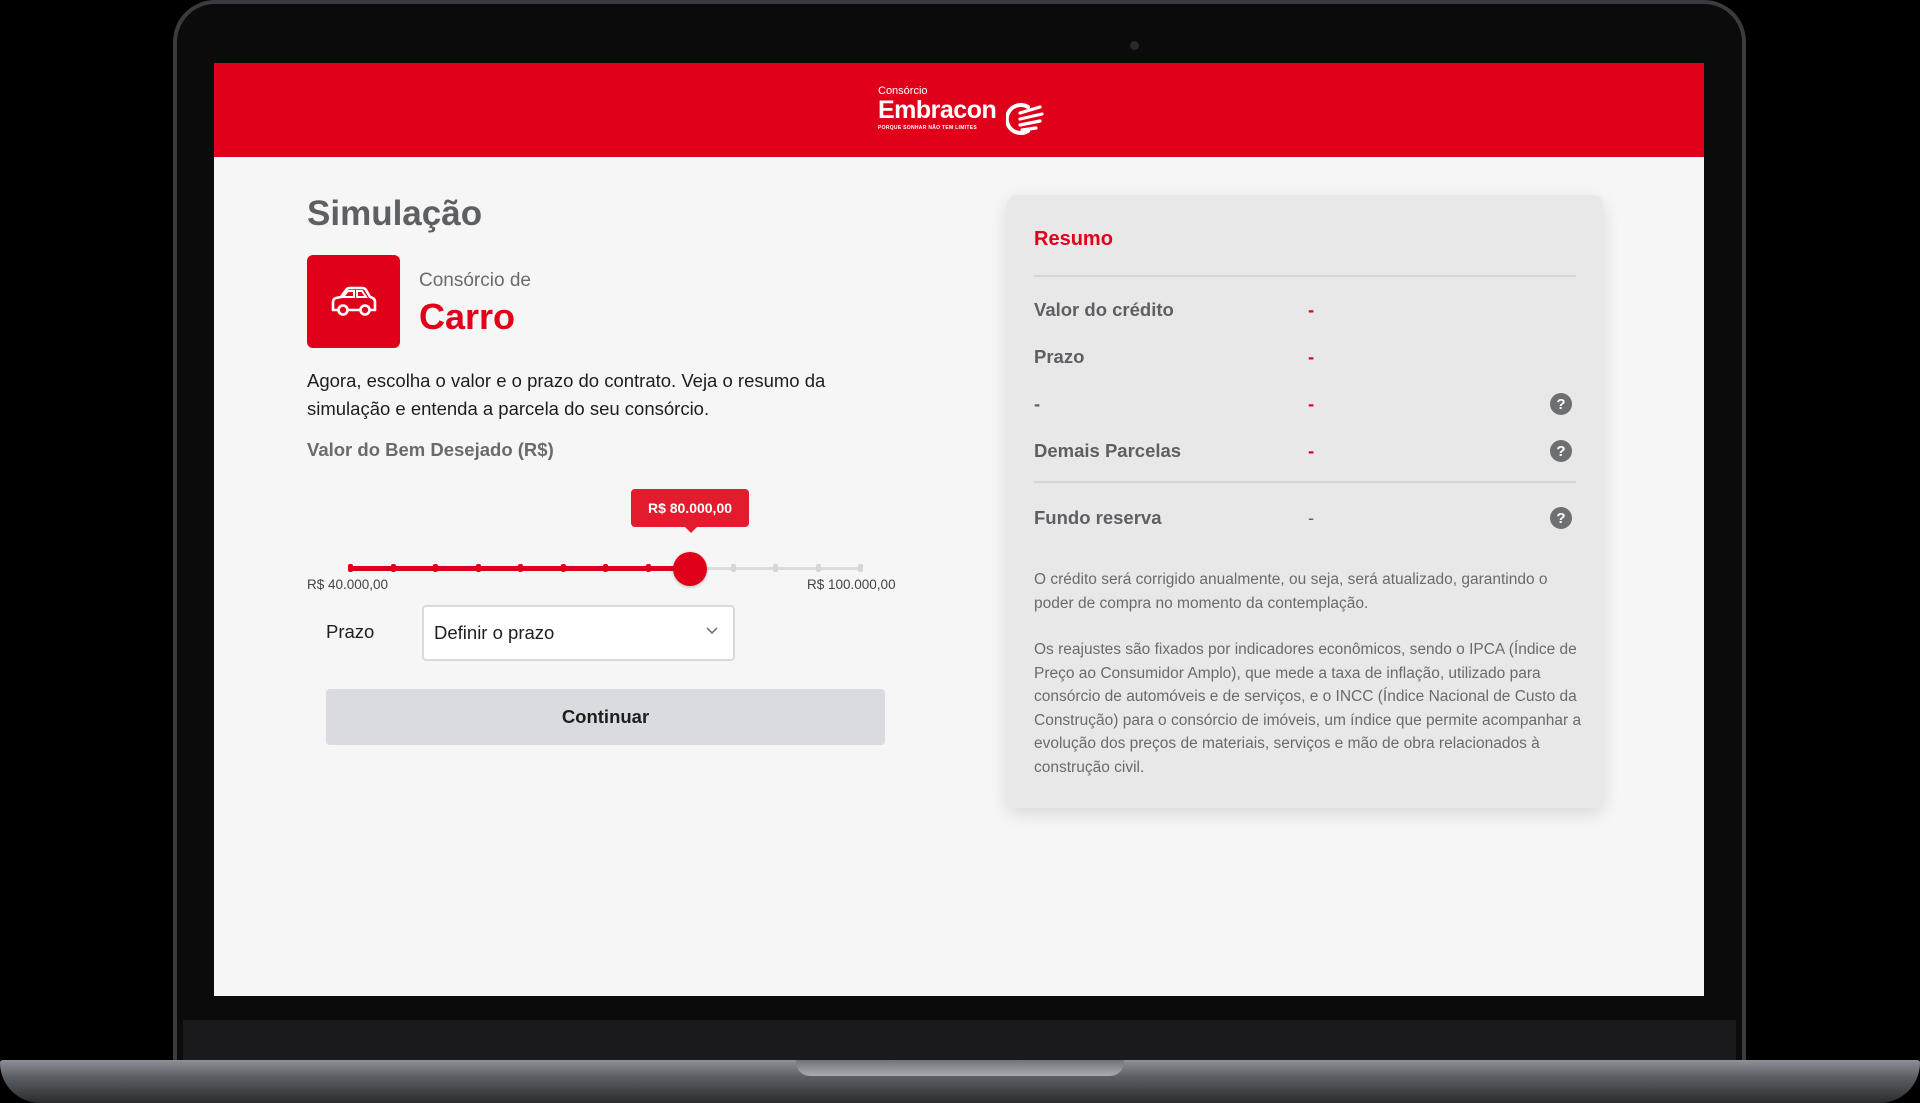 The height and width of the screenshot is (1103, 1920). I want to click on summary-row-label: -, so click(1037, 403).